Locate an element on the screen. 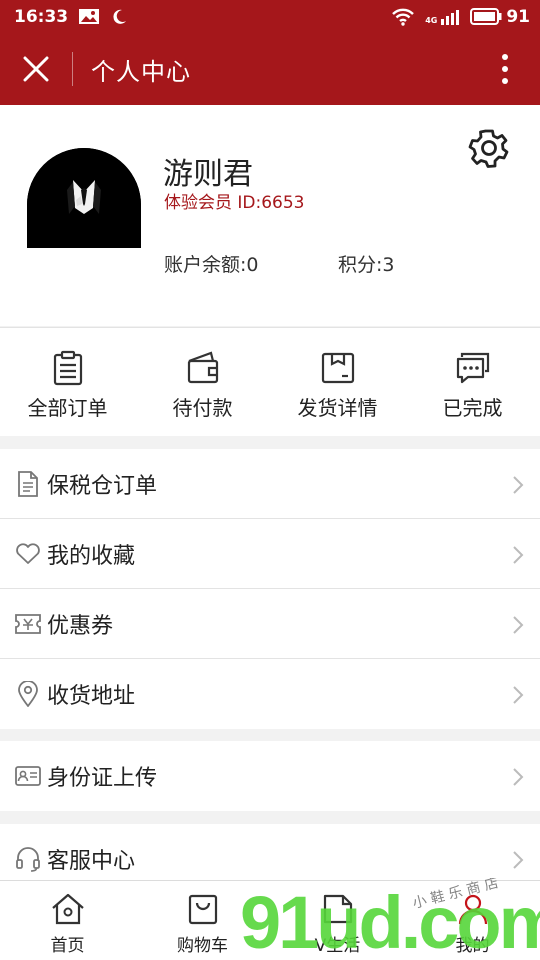 This screenshot has height=960, width=540. points-balance: 积分:3 is located at coordinates (366, 263).